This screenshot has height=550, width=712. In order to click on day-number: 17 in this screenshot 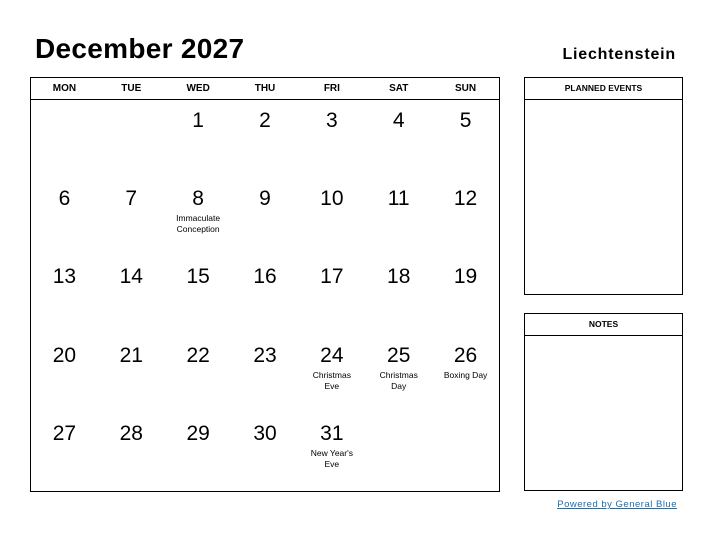, I will do `click(332, 277)`.